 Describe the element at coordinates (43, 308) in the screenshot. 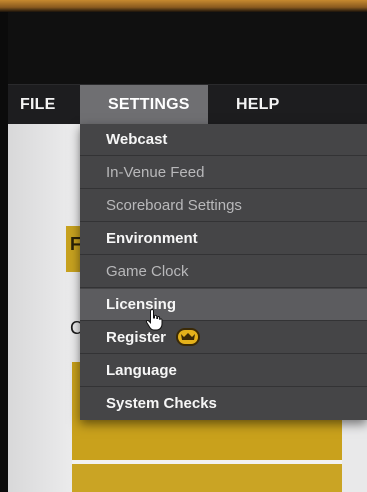

I see `page-left-shade` at that location.